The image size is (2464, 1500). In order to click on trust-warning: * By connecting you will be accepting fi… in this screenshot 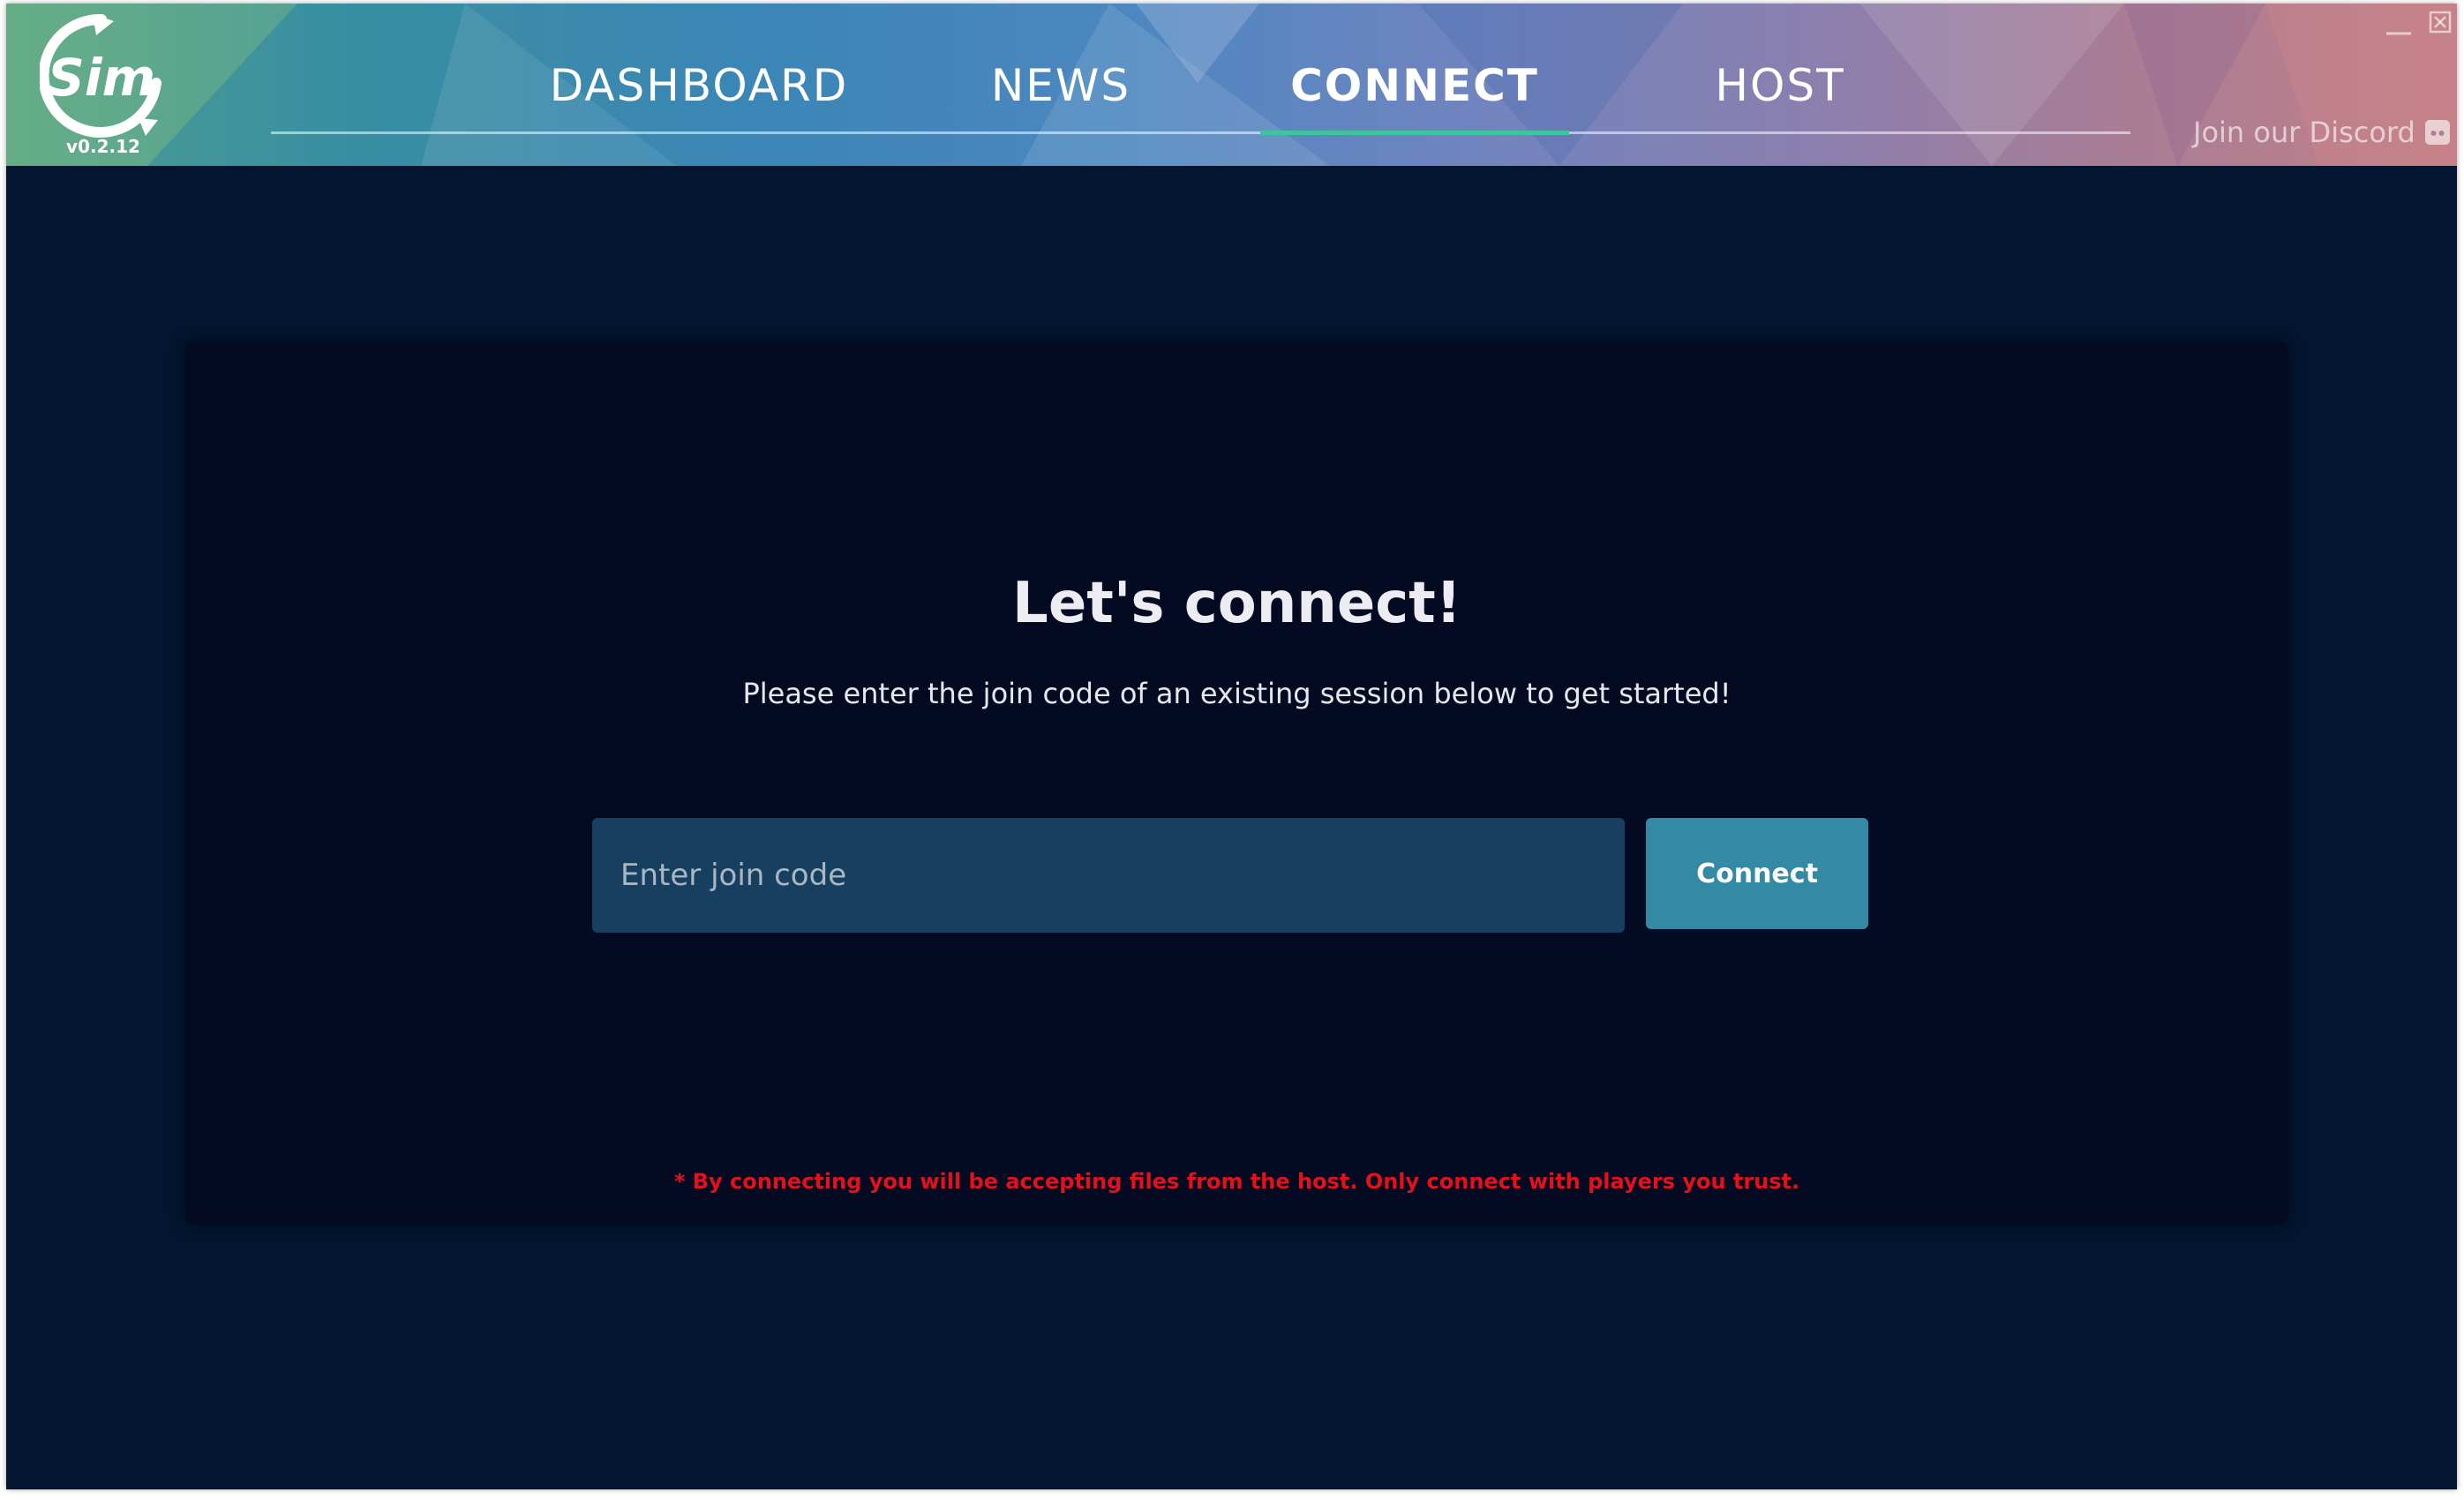, I will do `click(1236, 1181)`.